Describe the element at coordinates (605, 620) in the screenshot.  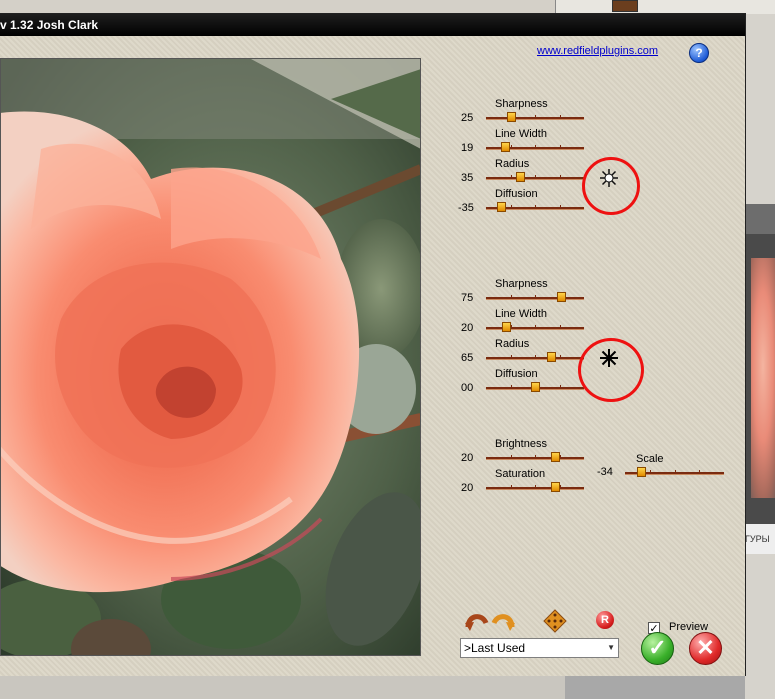
I see `reset-button: R` at that location.